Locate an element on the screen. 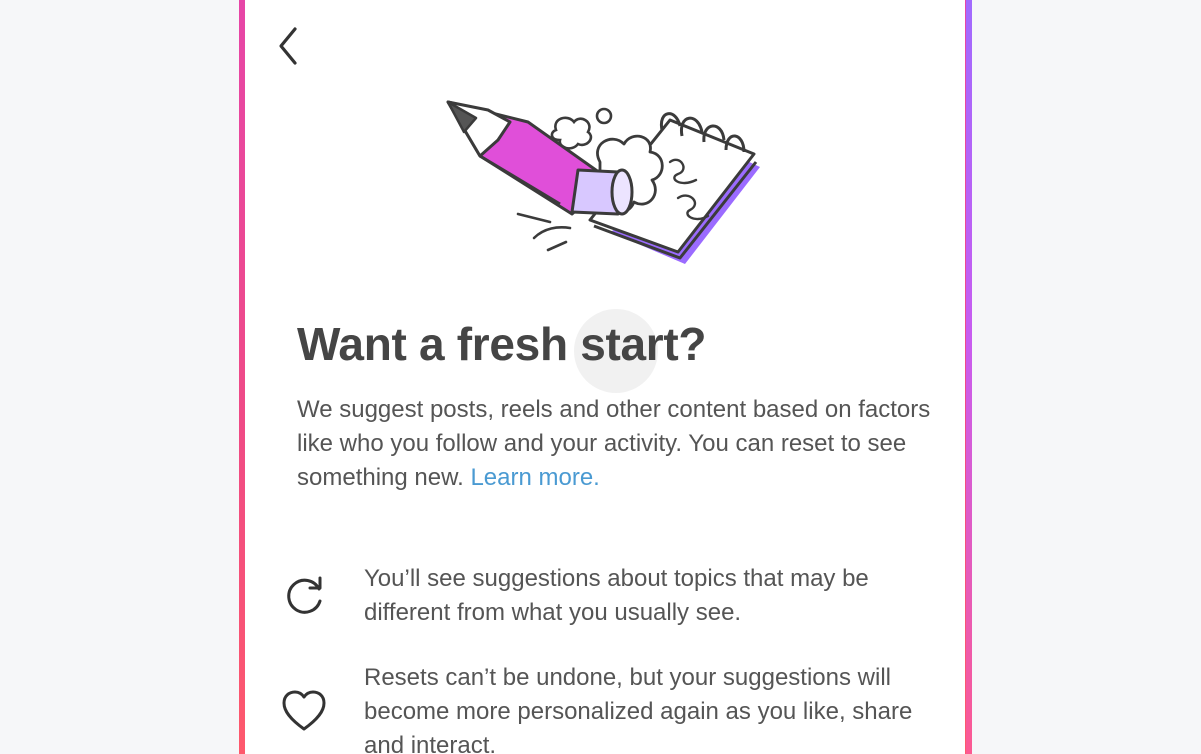 The width and height of the screenshot is (1201, 754). chevron-left-icon is located at coordinates (288, 46).